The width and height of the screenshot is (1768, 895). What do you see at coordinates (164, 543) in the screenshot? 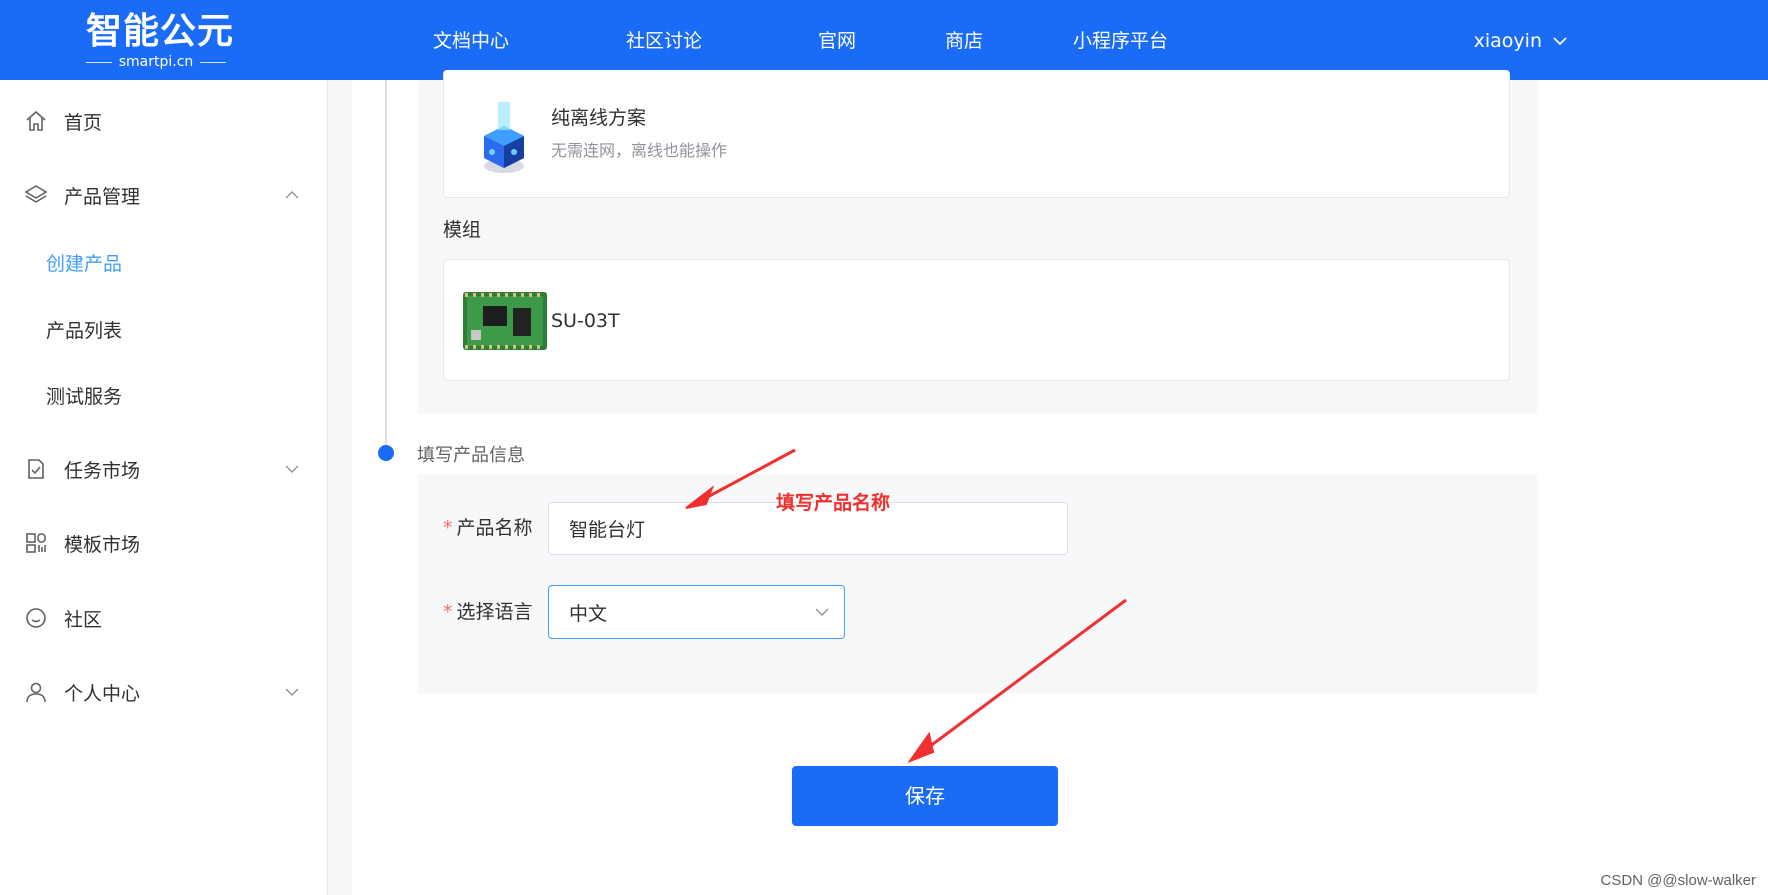
I see `sidebar-item-template-market: 模板市场` at bounding box center [164, 543].